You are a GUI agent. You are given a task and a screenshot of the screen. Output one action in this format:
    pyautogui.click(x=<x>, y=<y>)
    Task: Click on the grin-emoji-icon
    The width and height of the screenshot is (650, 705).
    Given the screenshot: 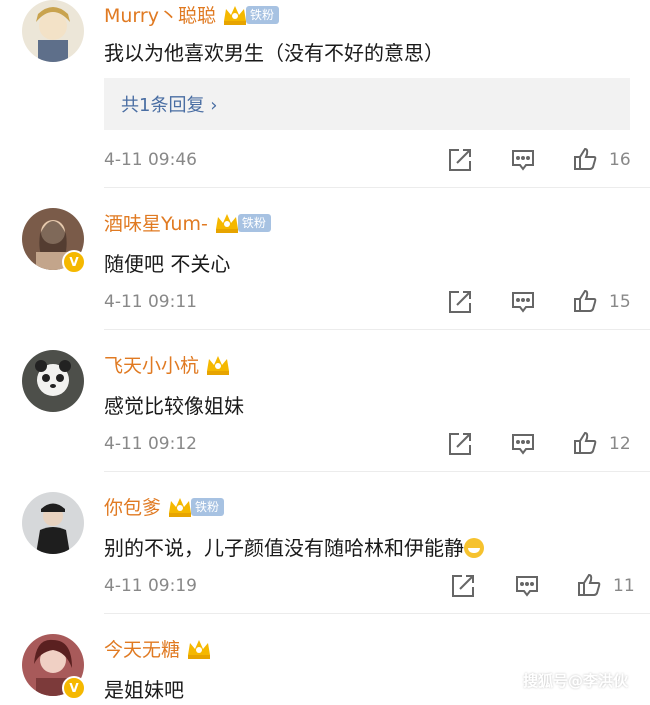 What is the action you would take?
    pyautogui.click(x=474, y=548)
    